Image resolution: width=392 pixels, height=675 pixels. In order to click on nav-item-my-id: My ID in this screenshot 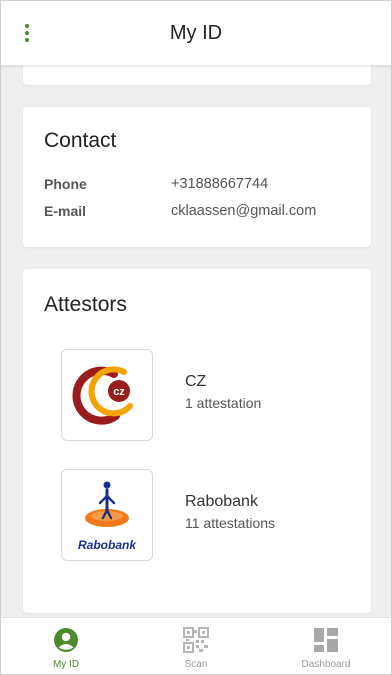, I will do `click(66, 646)`.